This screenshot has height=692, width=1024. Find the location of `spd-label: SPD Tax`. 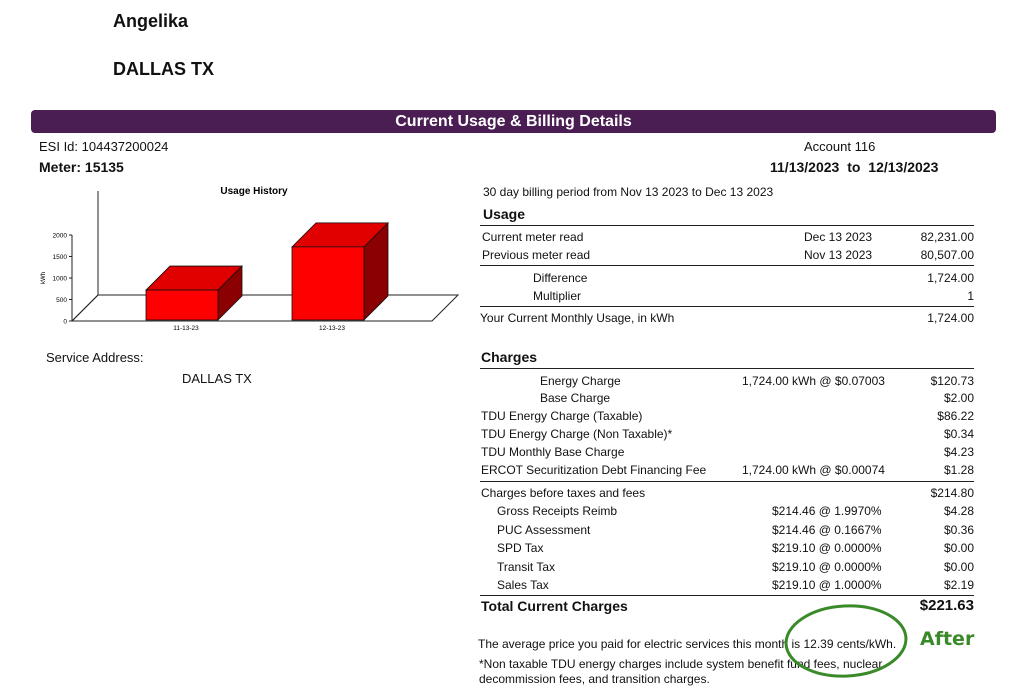

spd-label: SPD Tax is located at coordinates (520, 548).